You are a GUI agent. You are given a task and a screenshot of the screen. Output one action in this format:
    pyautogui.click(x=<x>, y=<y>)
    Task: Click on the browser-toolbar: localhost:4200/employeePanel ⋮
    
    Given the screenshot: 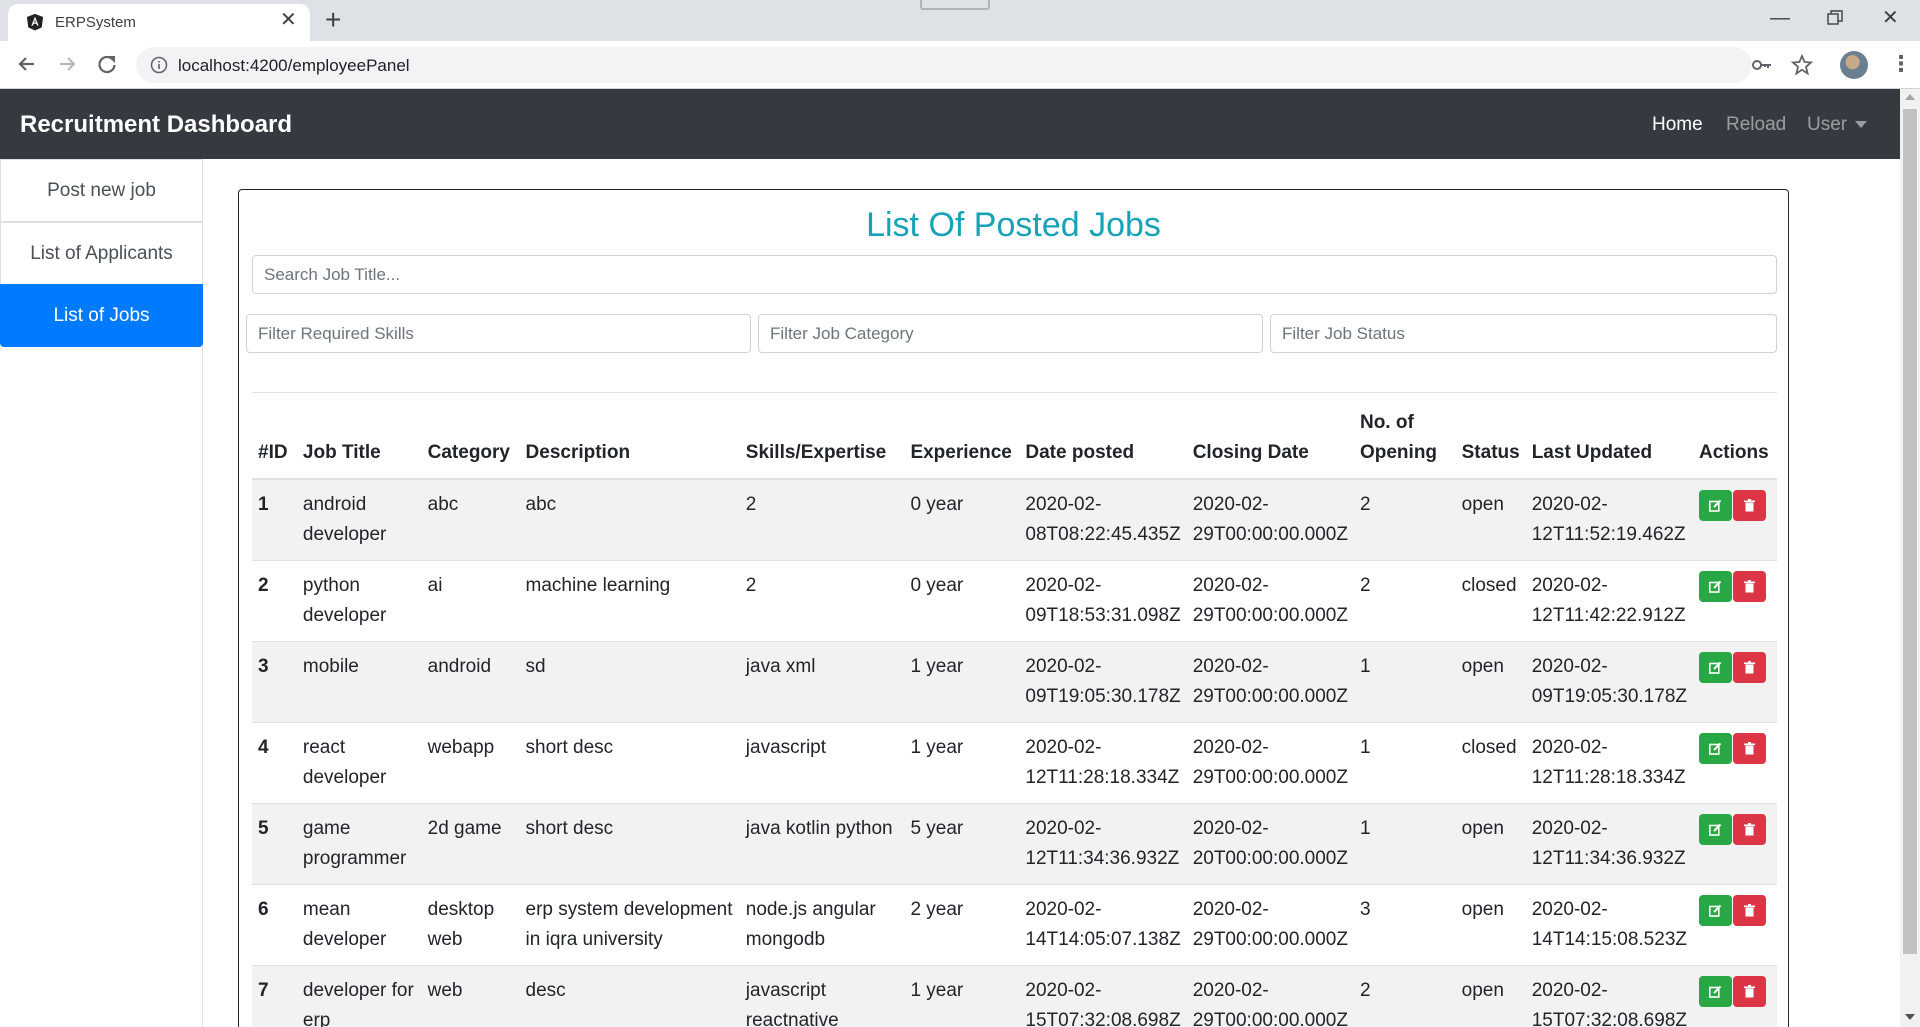 What is the action you would take?
    pyautogui.click(x=960, y=65)
    